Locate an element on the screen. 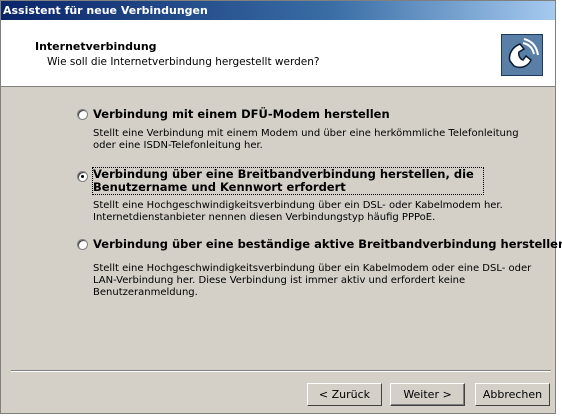 This screenshot has height=420, width=562. radio-dialup-modem is located at coordinates (82, 114).